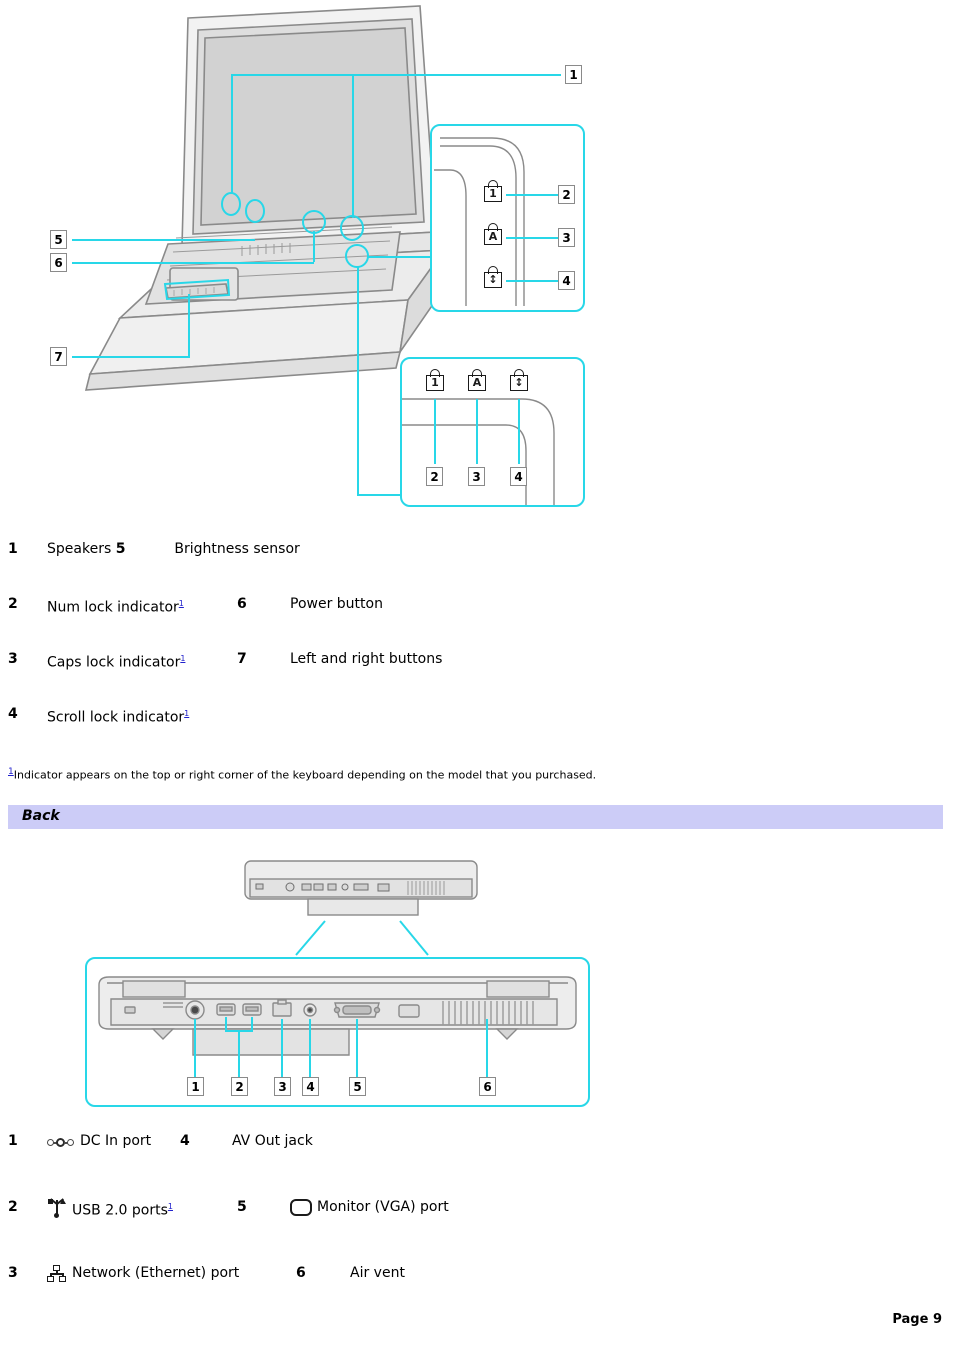 The width and height of the screenshot is (954, 1351). Describe the element at coordinates (917, 1319) in the screenshot. I see `page-number: Page 9` at that location.